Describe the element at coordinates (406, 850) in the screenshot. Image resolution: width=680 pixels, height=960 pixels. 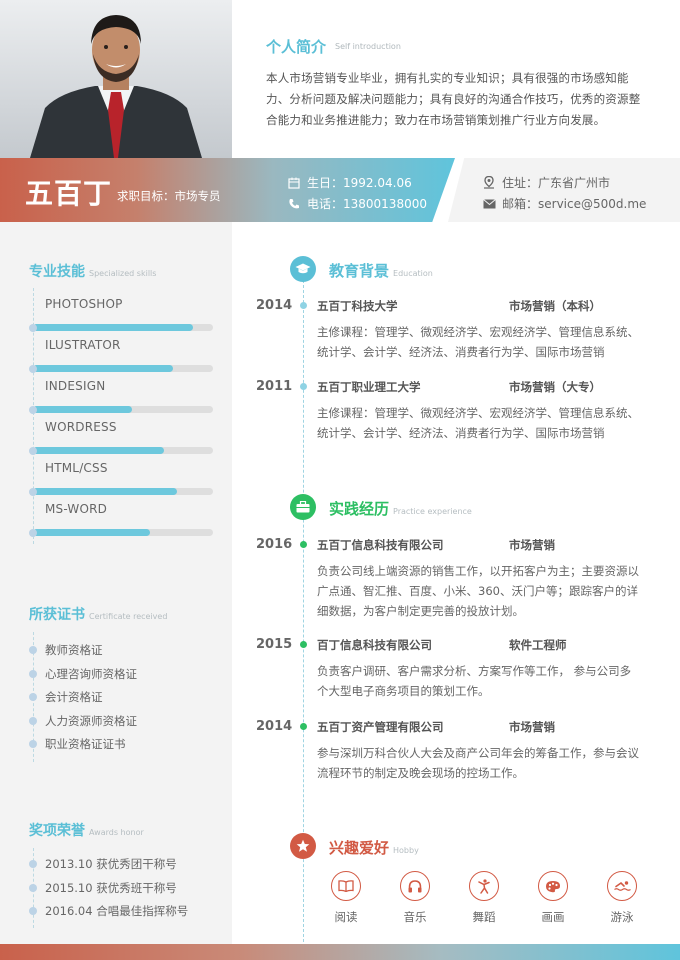
I see `hobbies-subtitle: Hobby` at that location.